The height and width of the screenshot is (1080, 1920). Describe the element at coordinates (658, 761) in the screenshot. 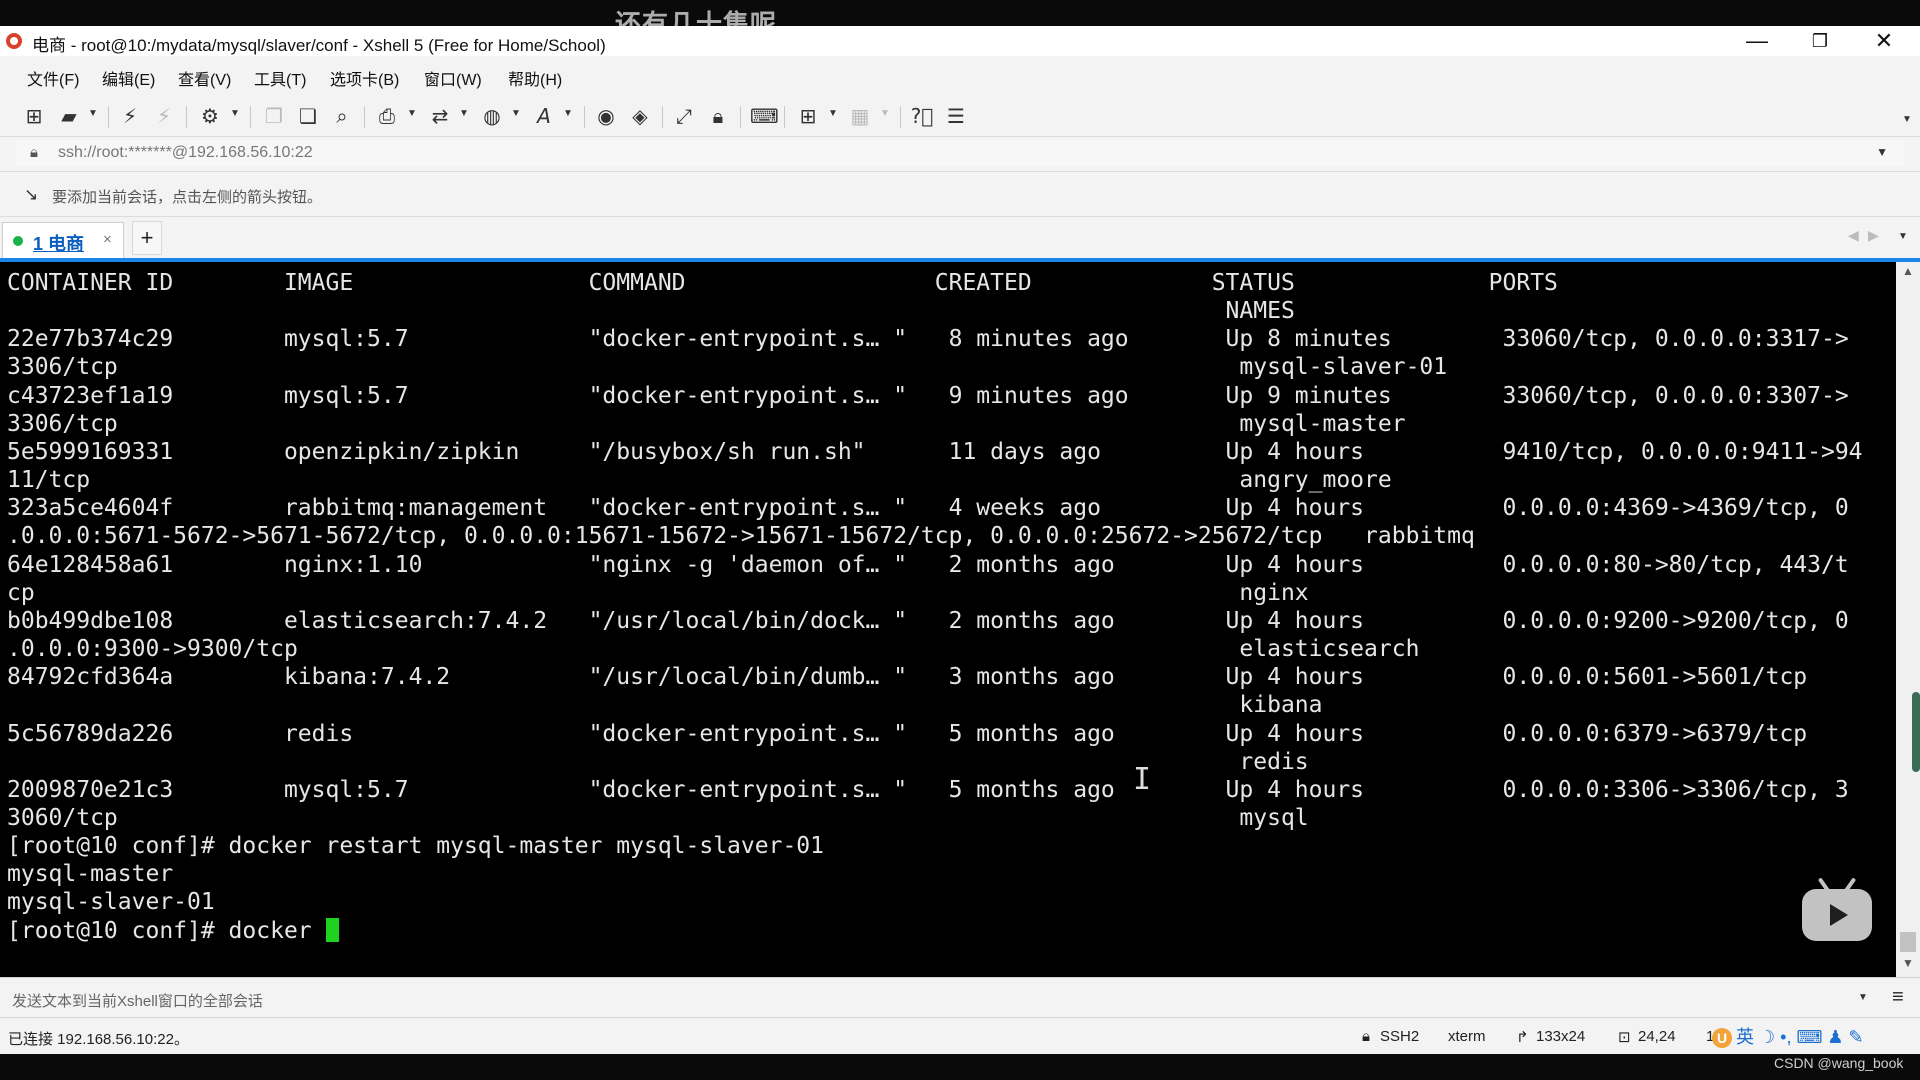

I see `terminal-line: redis` at that location.